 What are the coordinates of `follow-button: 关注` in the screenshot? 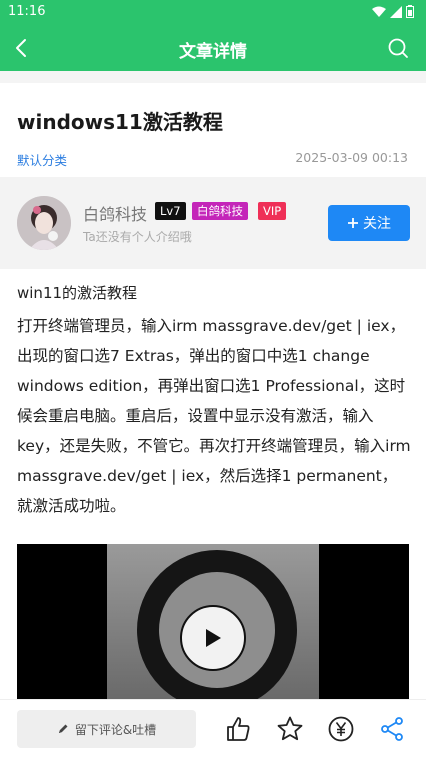 It's located at (369, 223).